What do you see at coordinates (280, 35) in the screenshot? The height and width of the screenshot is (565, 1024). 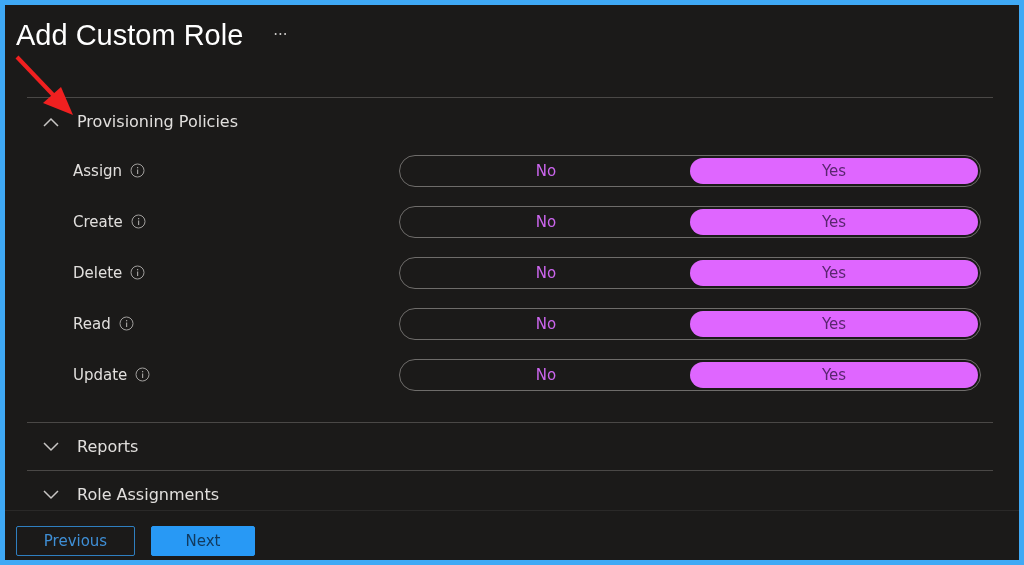 I see `more-options-button: ···` at bounding box center [280, 35].